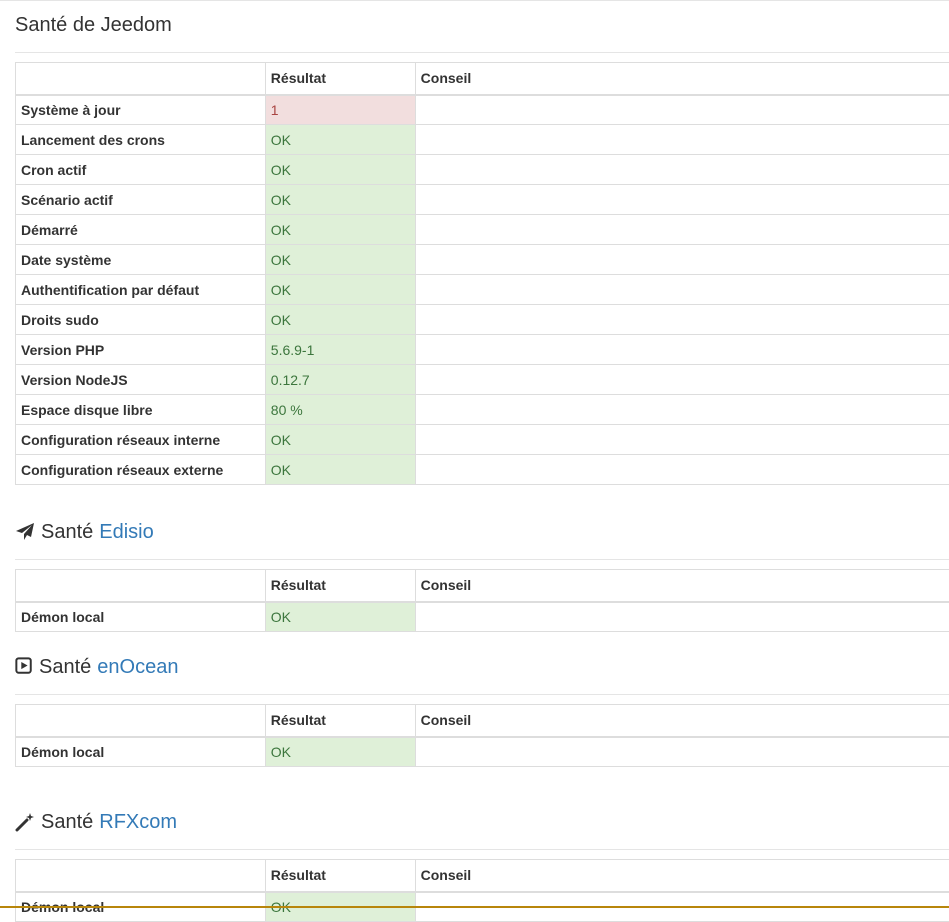 Image resolution: width=949 pixels, height=922 pixels. I want to click on row-label: Scénario actif, so click(141, 200).